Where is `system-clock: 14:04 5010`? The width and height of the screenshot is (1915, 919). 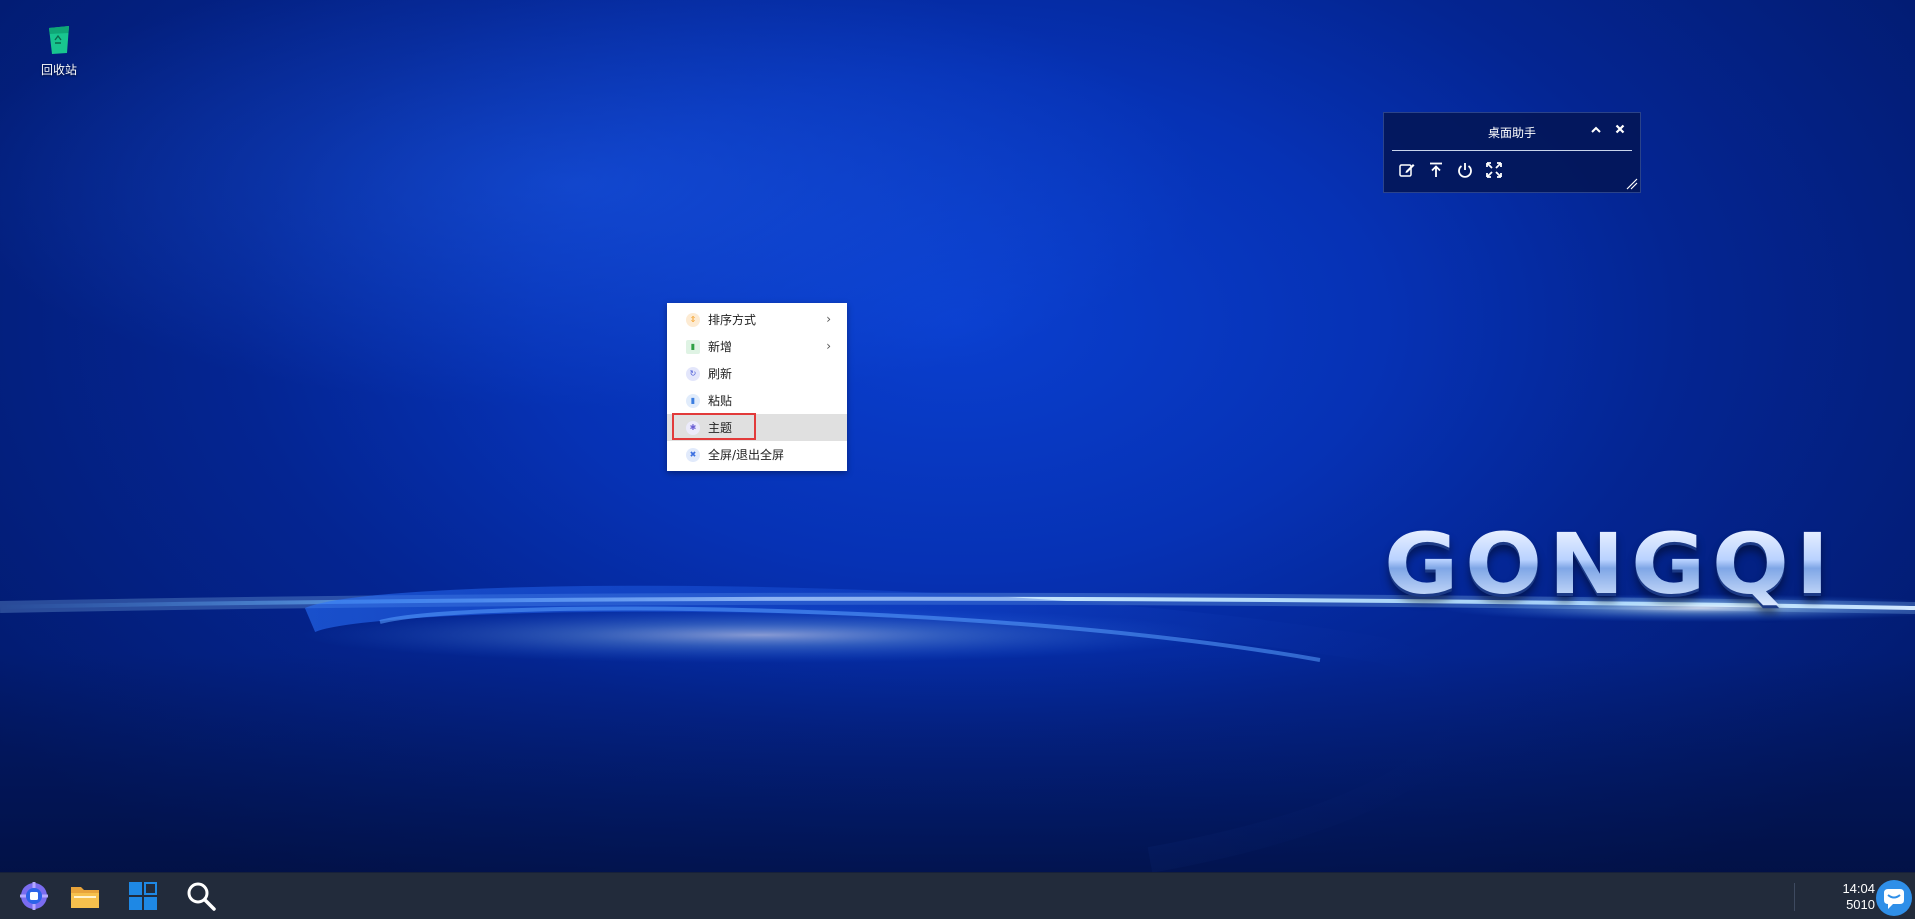 system-clock: 14:04 5010 is located at coordinates (1840, 897).